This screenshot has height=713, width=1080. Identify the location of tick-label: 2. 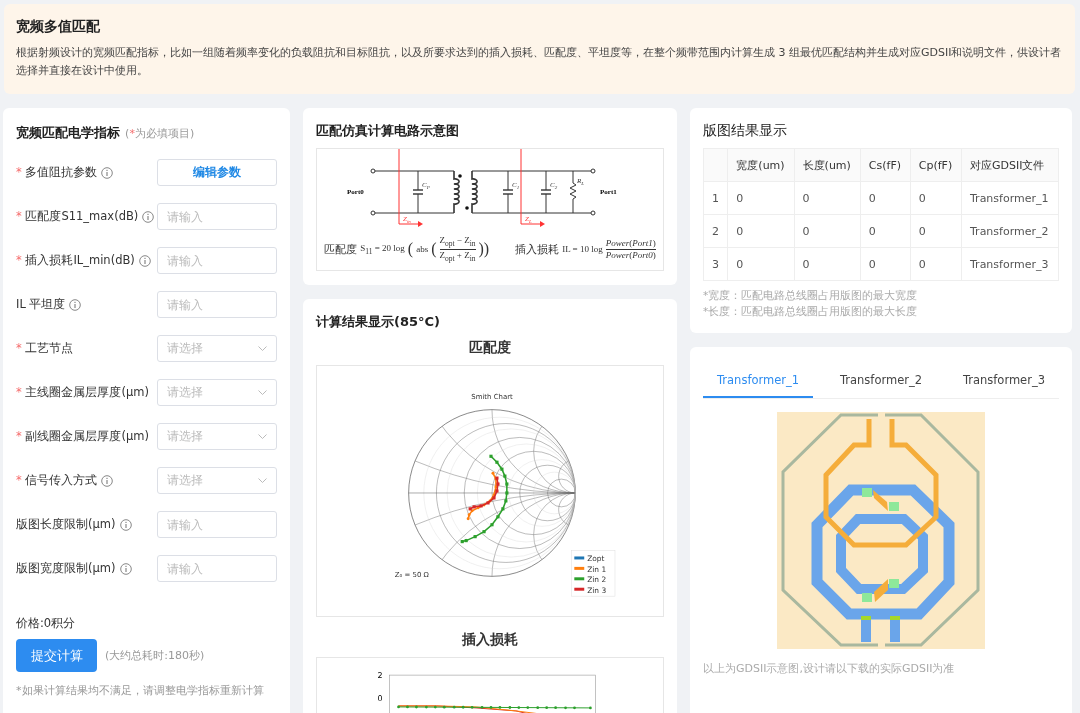
(380, 675).